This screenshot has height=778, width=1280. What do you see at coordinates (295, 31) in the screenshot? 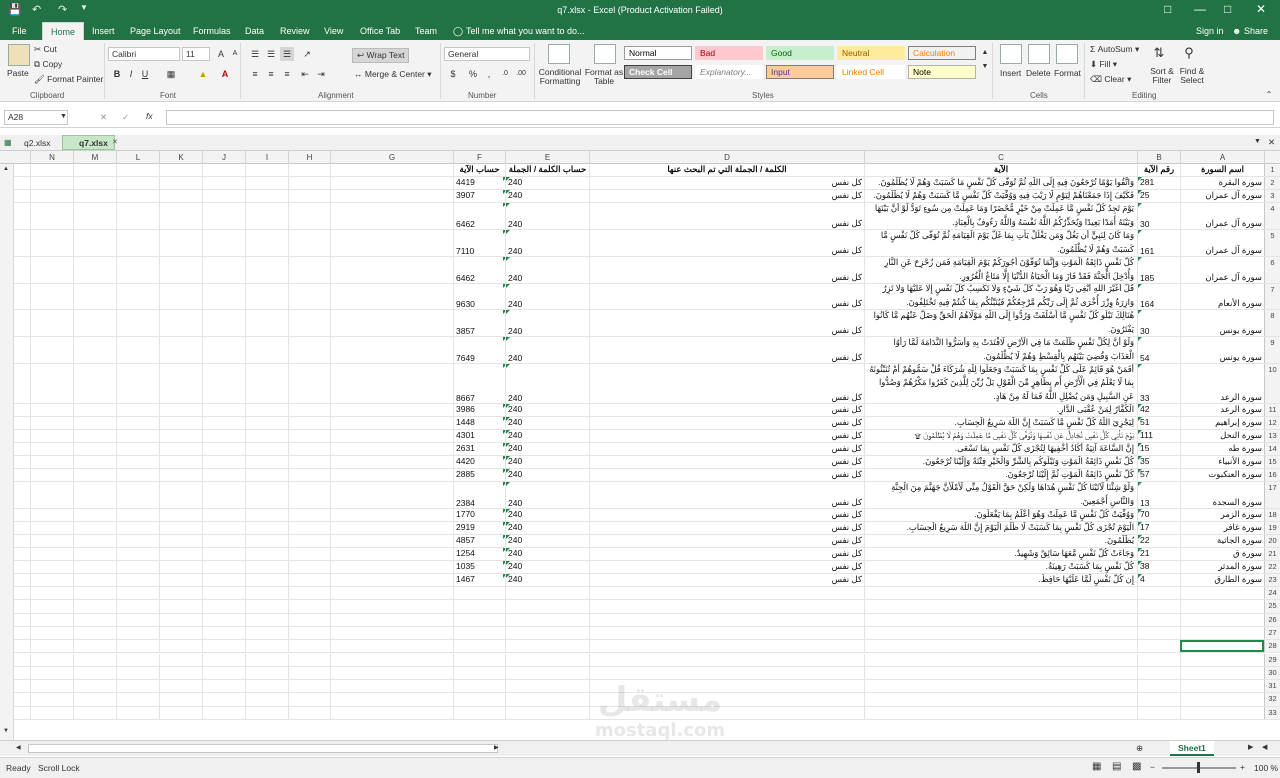
I see `tab-review: Review` at bounding box center [295, 31].